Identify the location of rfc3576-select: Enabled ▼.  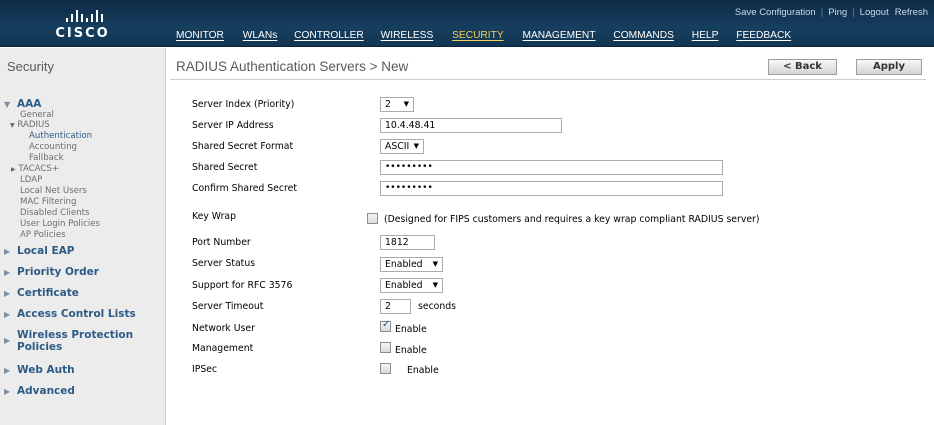
(411, 285).